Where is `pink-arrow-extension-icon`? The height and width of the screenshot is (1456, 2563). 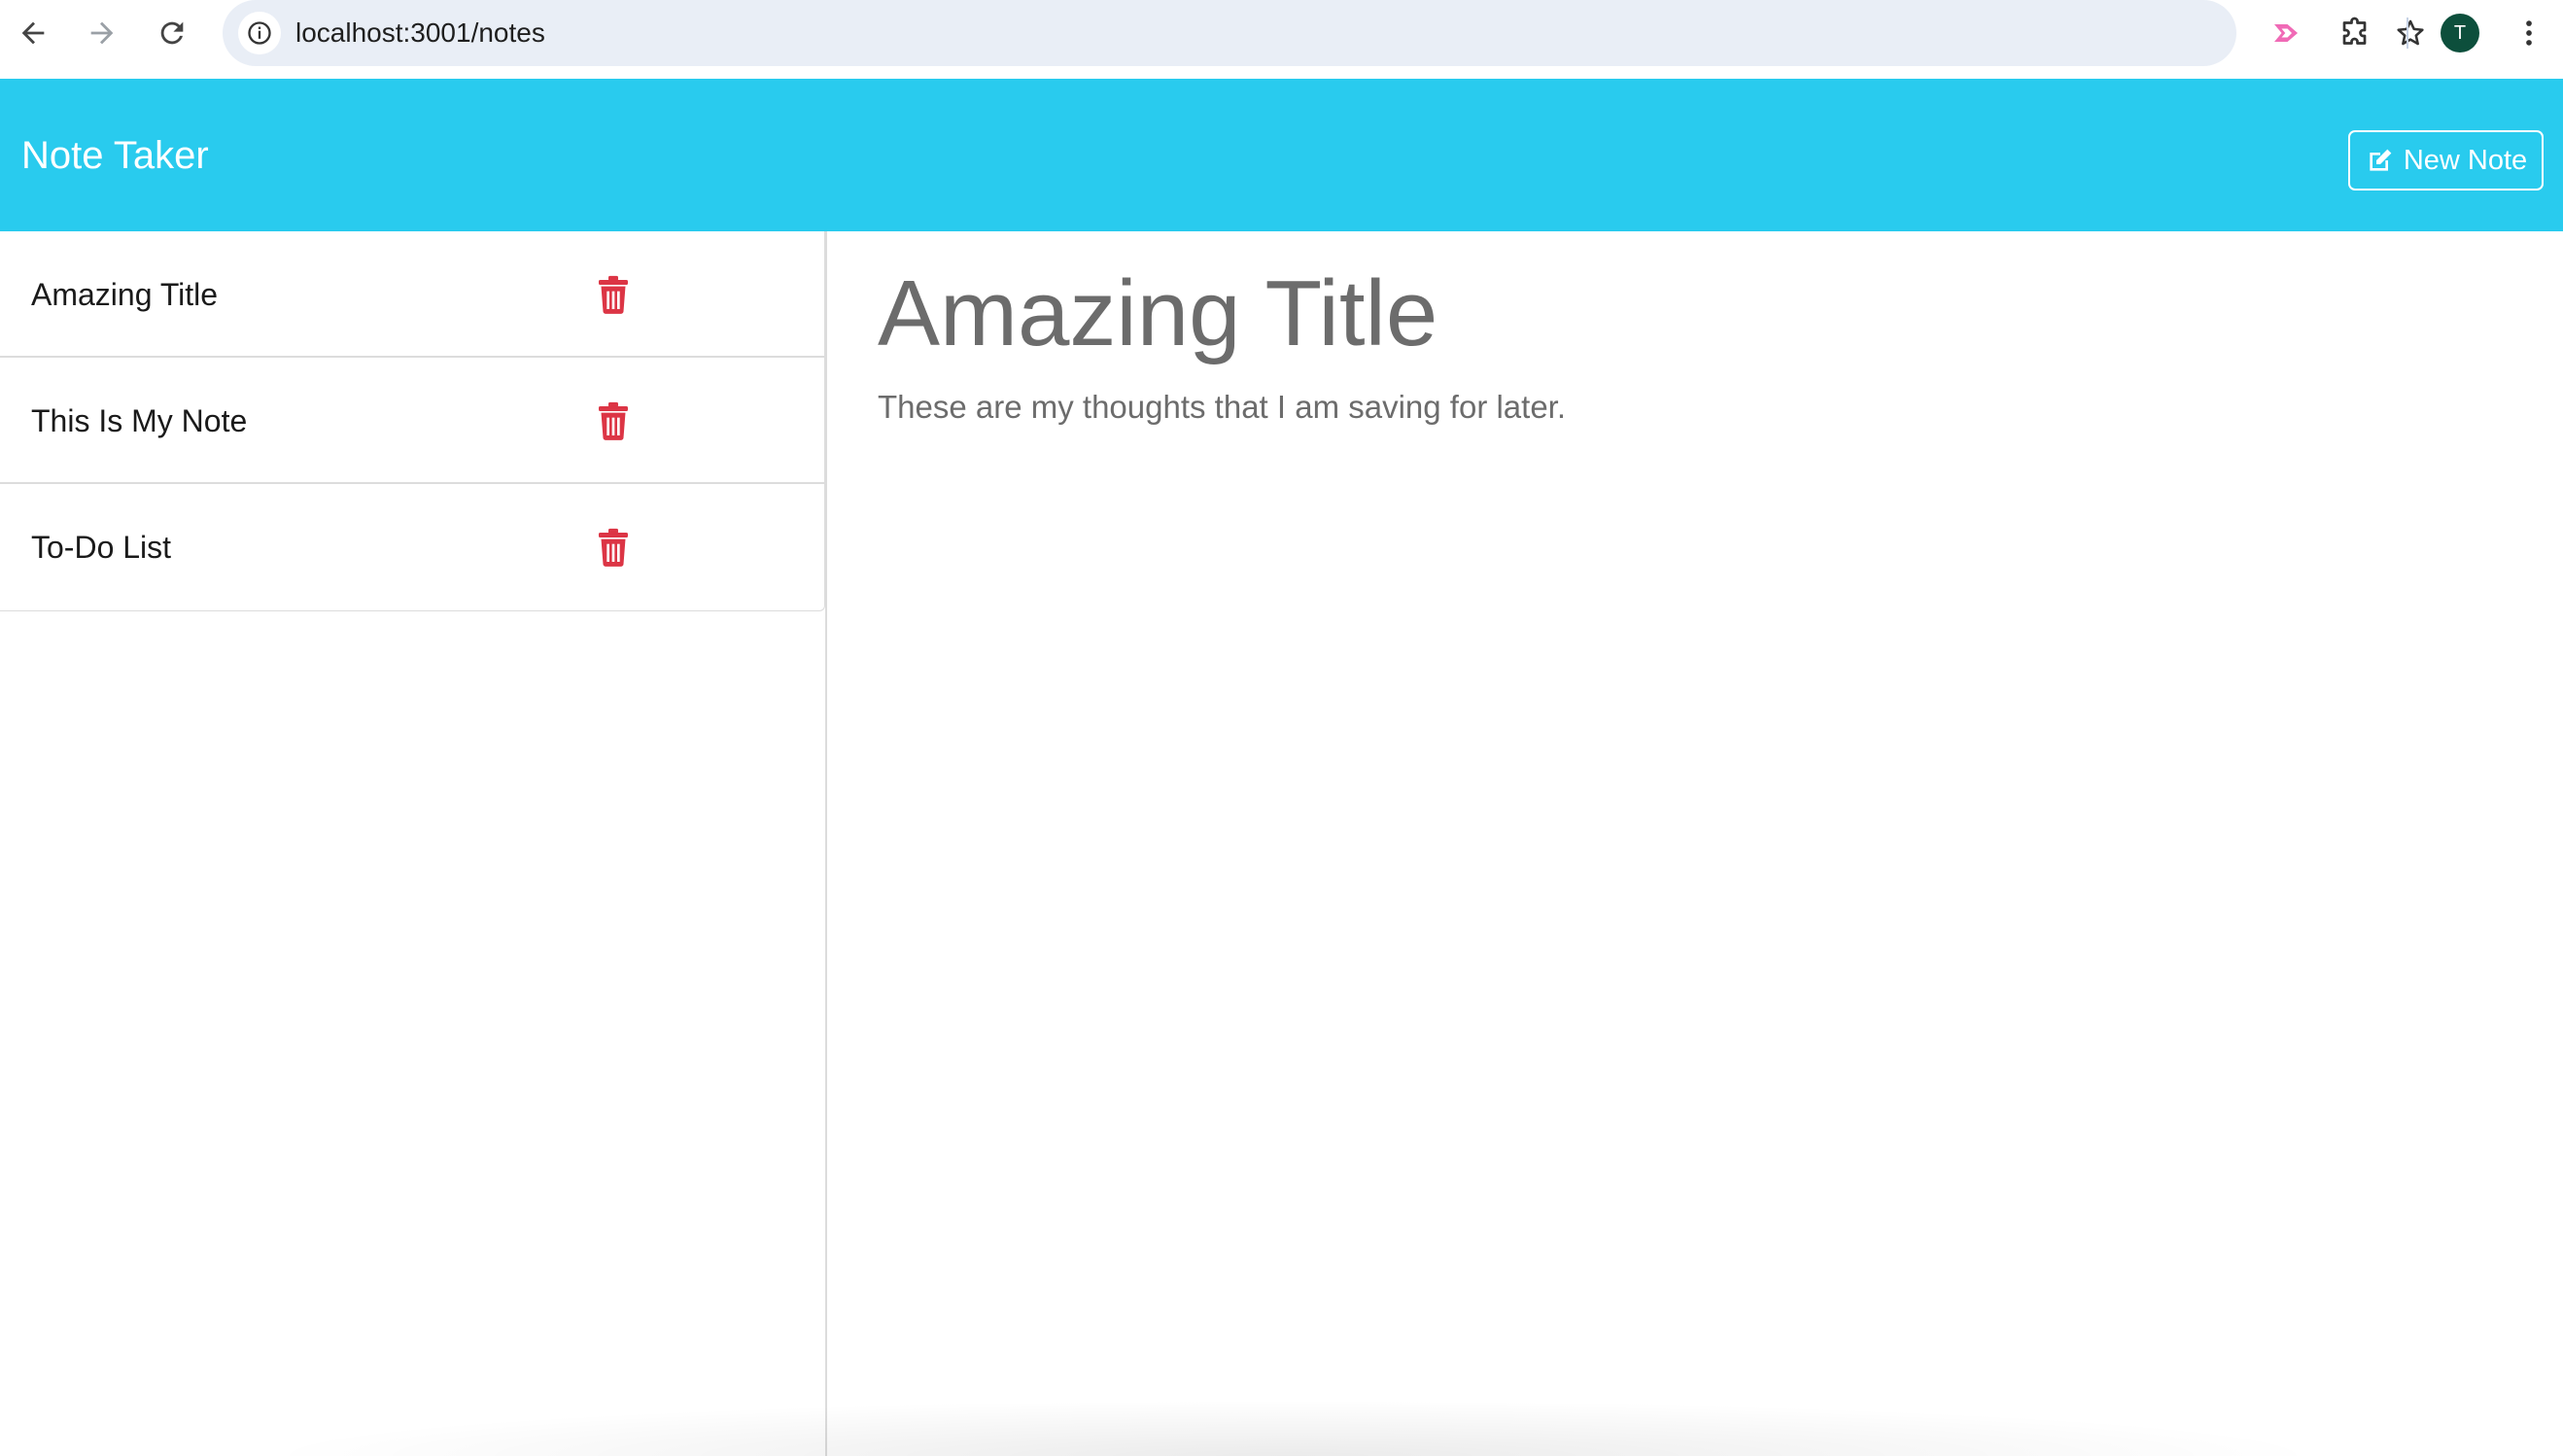 pink-arrow-extension-icon is located at coordinates (2286, 33).